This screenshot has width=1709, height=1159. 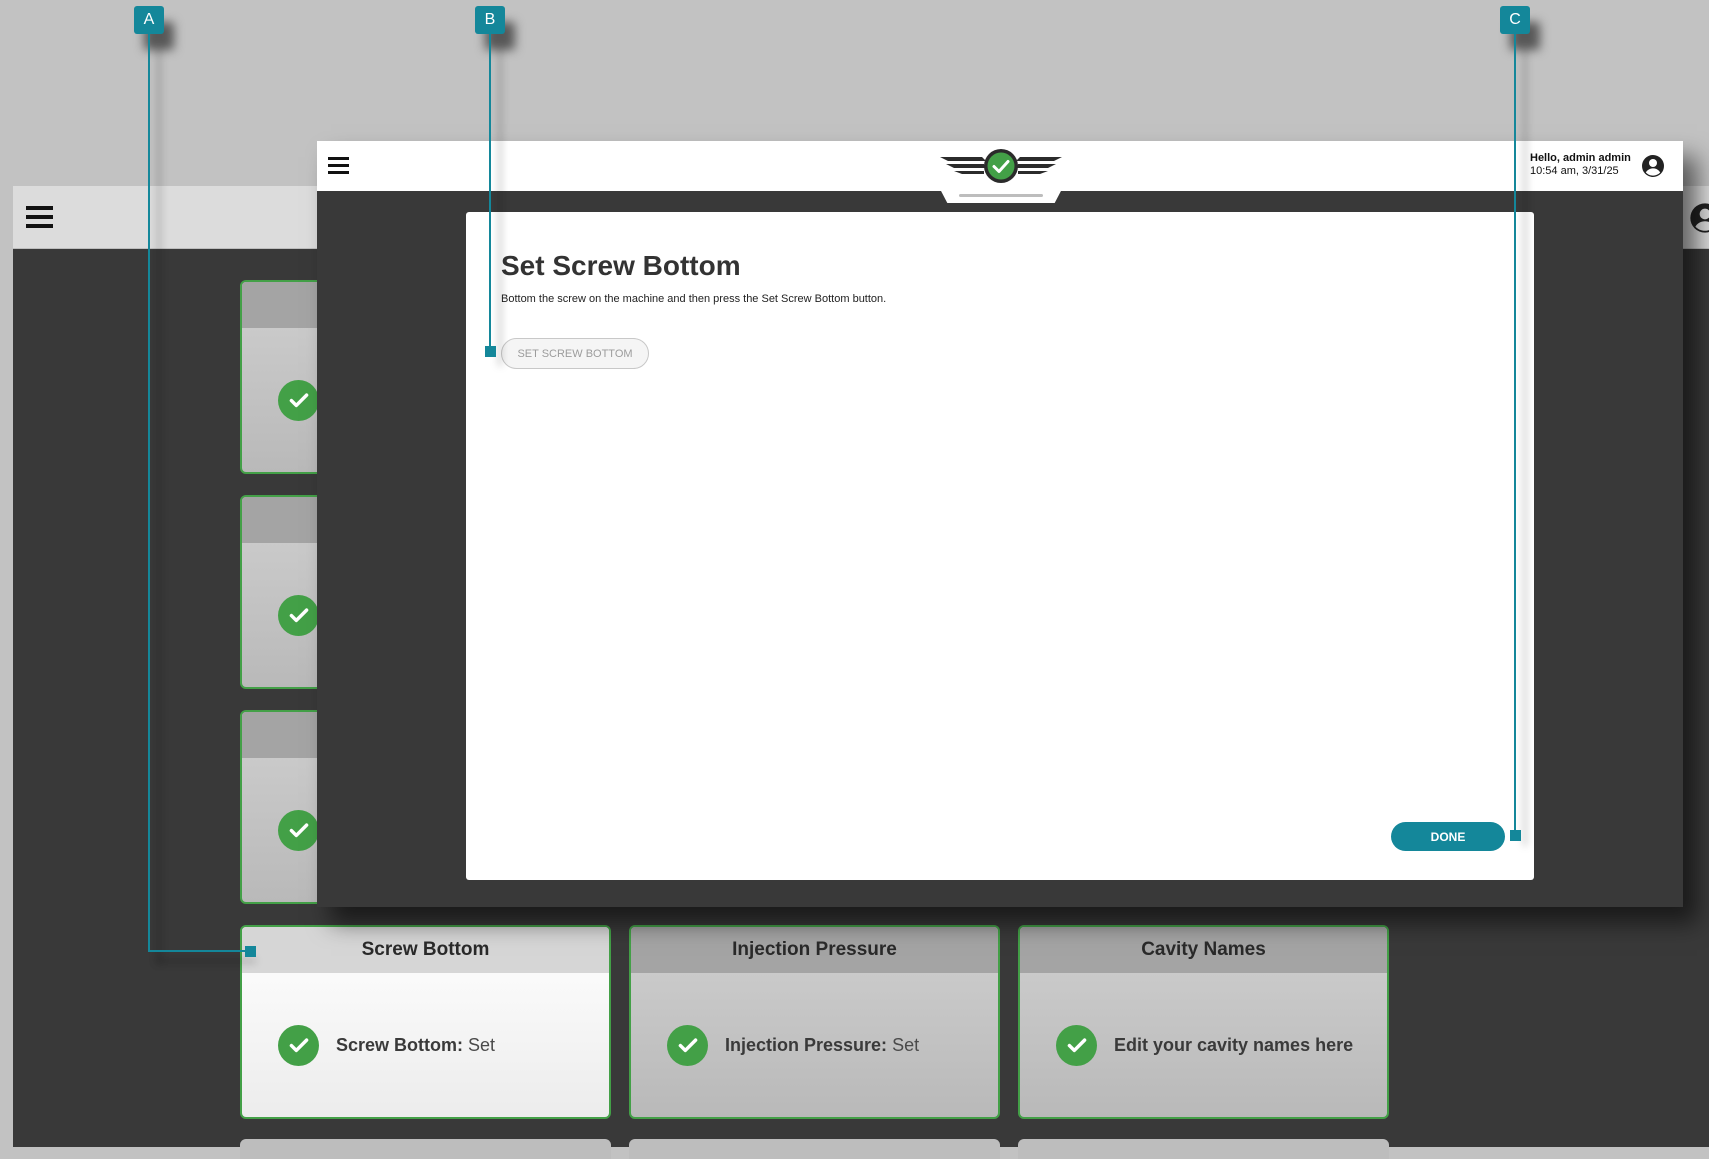 What do you see at coordinates (425, 950) in the screenshot?
I see `card-title: Screw Bottom` at bounding box center [425, 950].